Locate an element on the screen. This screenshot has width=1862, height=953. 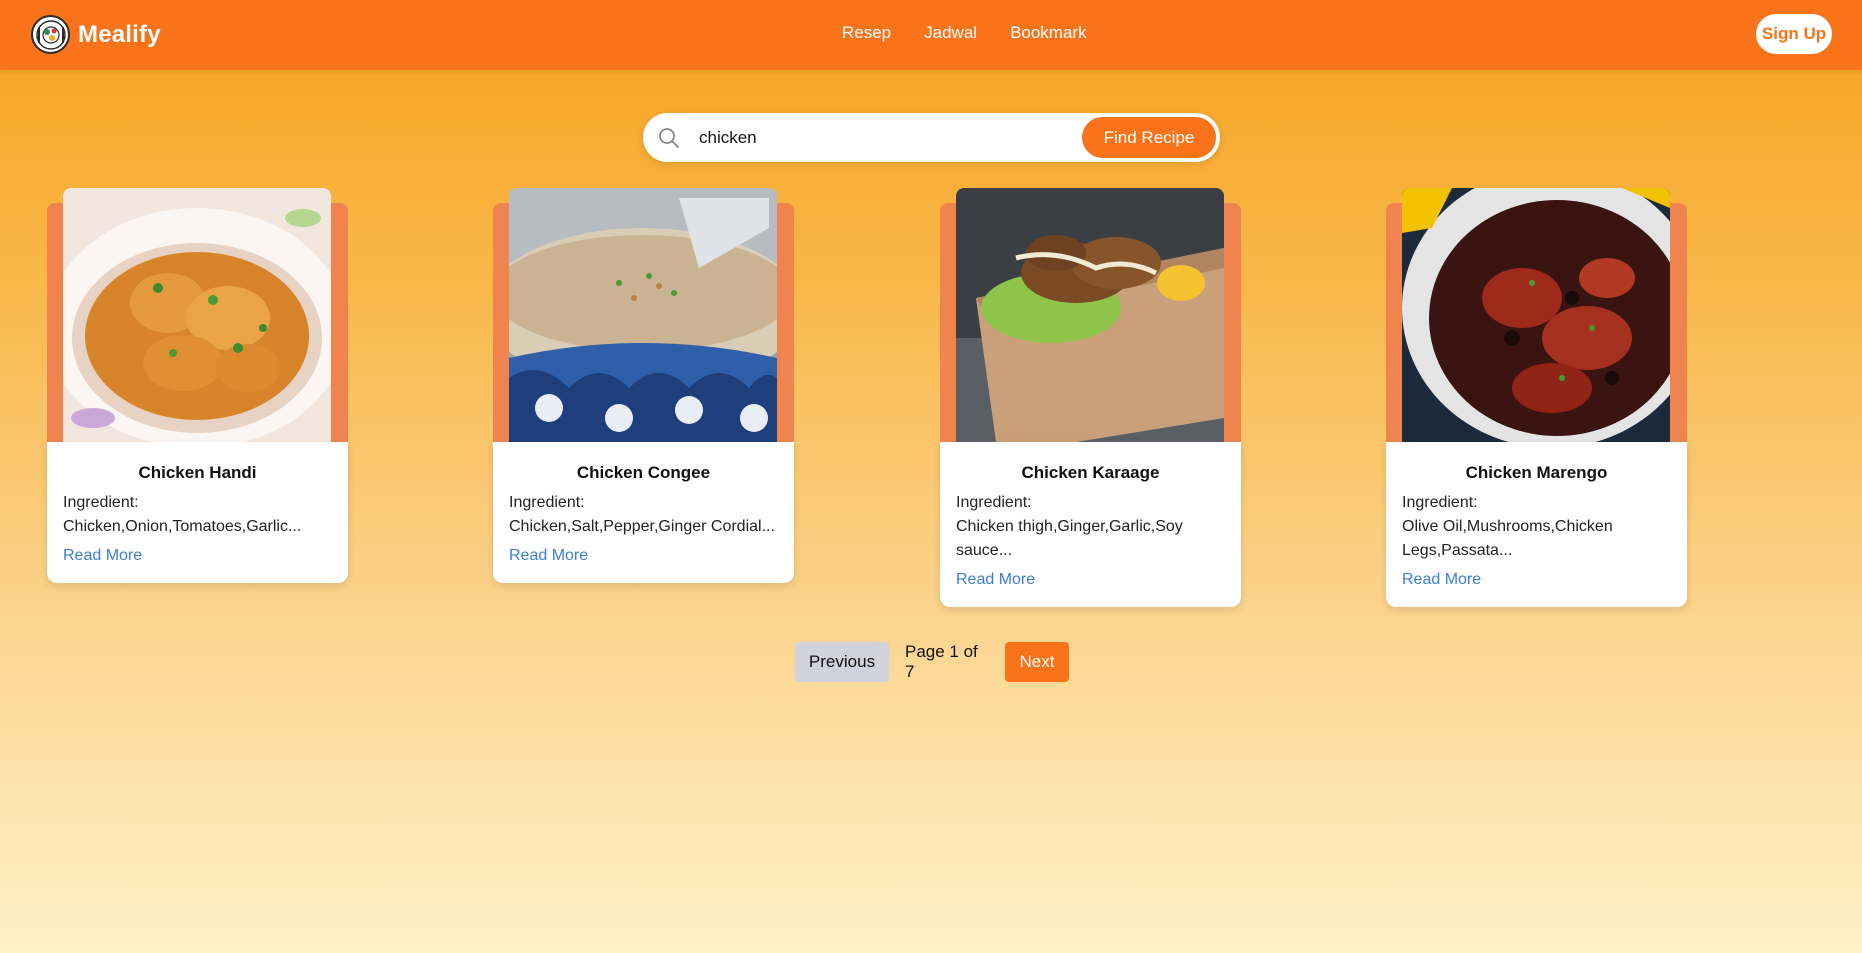
next-button: Next is located at coordinates (1037, 662).